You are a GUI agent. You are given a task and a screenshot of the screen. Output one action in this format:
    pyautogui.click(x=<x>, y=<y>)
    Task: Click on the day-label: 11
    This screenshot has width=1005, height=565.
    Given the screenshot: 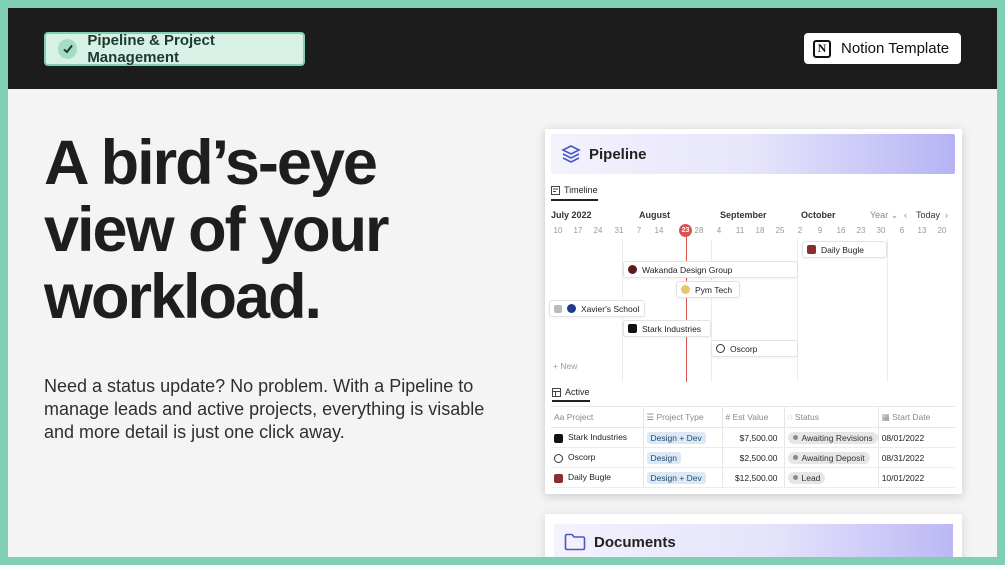 What is the action you would take?
    pyautogui.click(x=740, y=230)
    